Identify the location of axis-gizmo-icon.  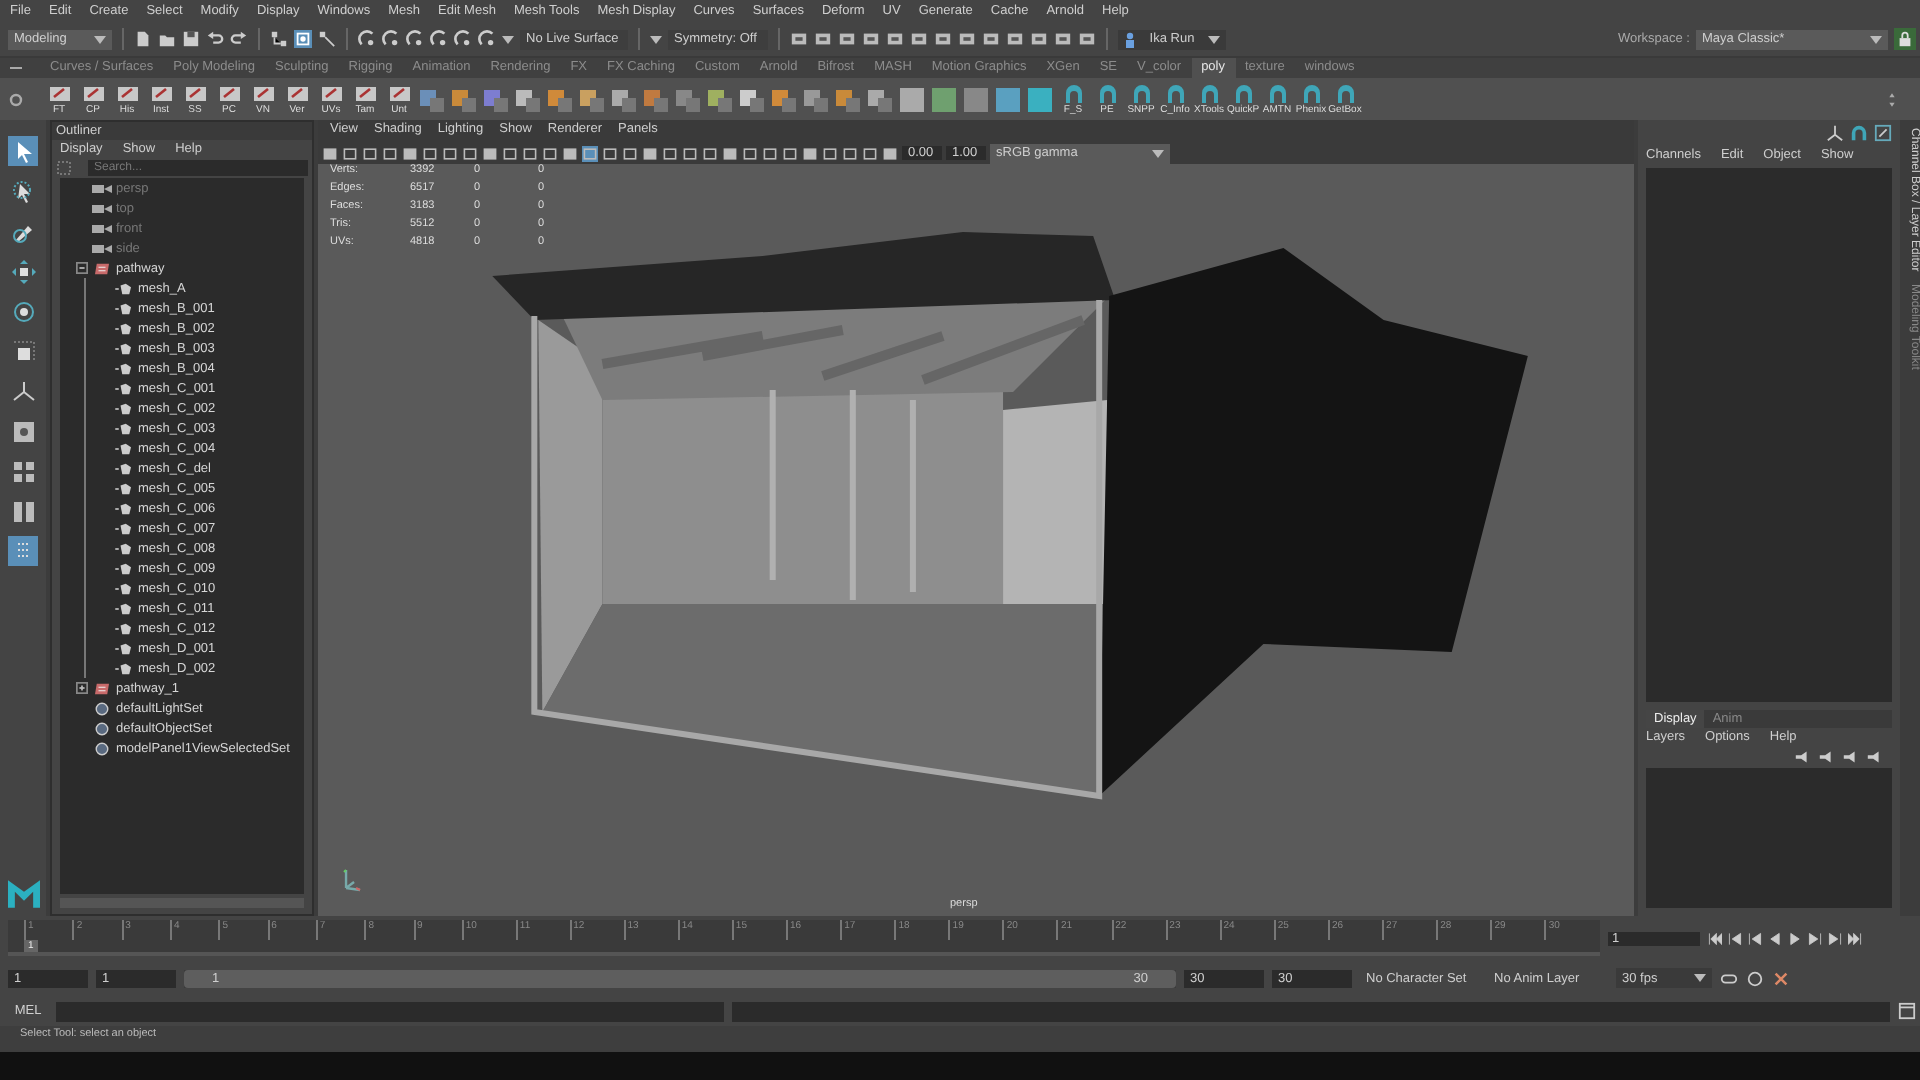
(352, 880).